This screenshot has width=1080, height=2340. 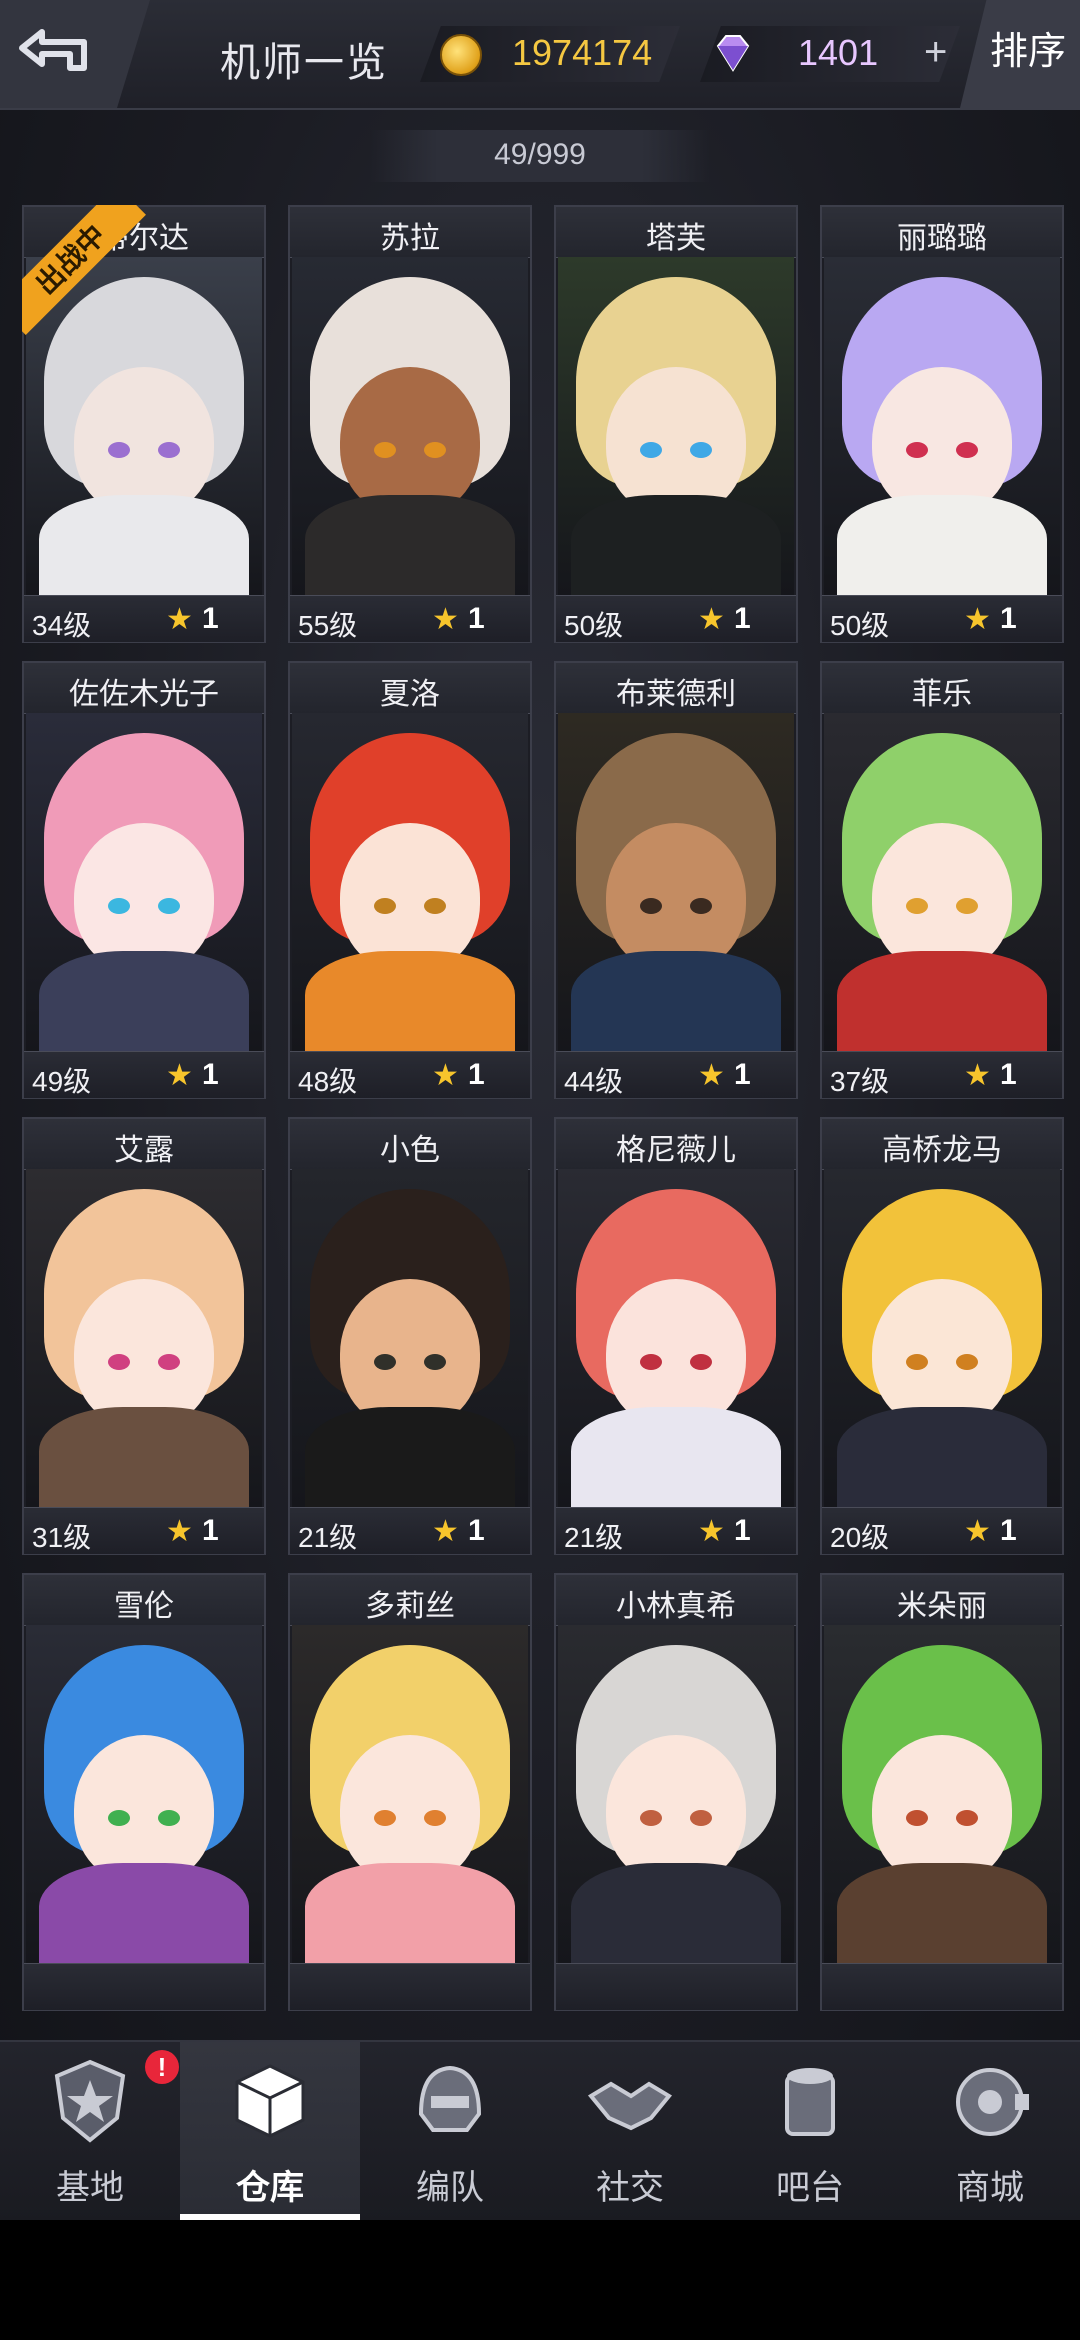 I want to click on pilot-name: 米朵丽, so click(x=942, y=1606).